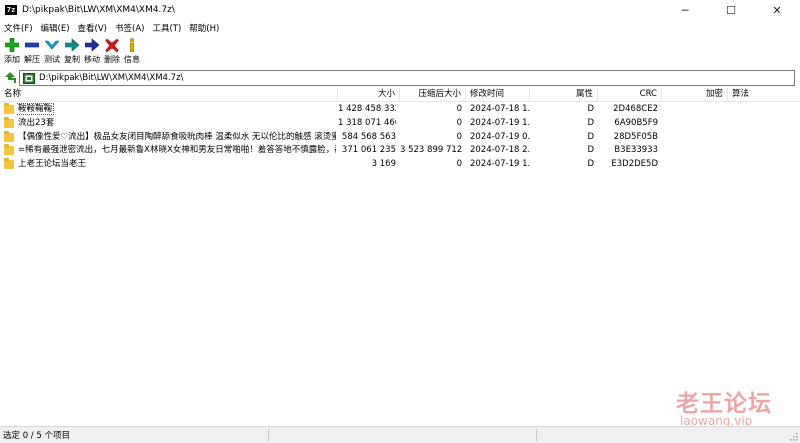 The width and height of the screenshot is (800, 443). What do you see at coordinates (369, 95) in the screenshot?
I see `column-size: 大小` at bounding box center [369, 95].